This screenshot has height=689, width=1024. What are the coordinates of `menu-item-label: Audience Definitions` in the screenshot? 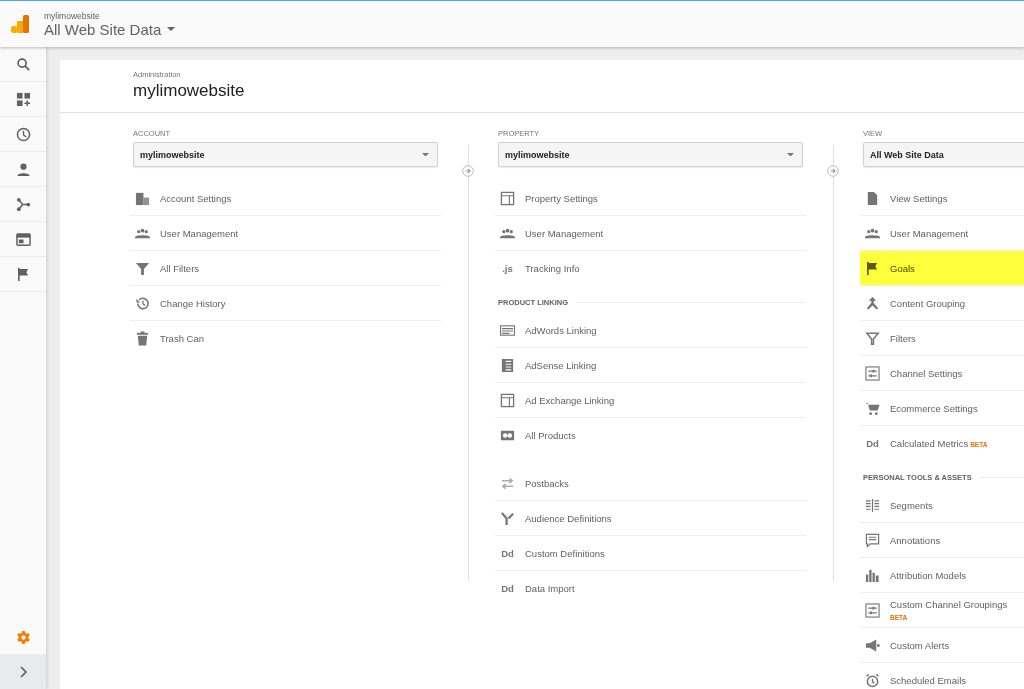 It's located at (568, 518).